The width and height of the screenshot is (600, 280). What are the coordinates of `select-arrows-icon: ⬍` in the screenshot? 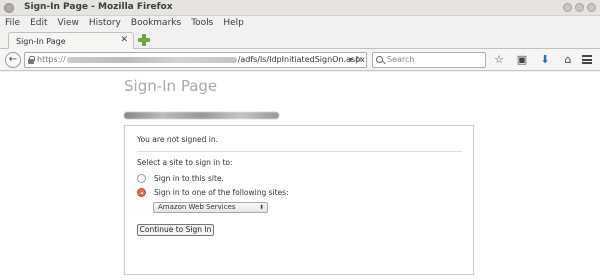 It's located at (261, 207).